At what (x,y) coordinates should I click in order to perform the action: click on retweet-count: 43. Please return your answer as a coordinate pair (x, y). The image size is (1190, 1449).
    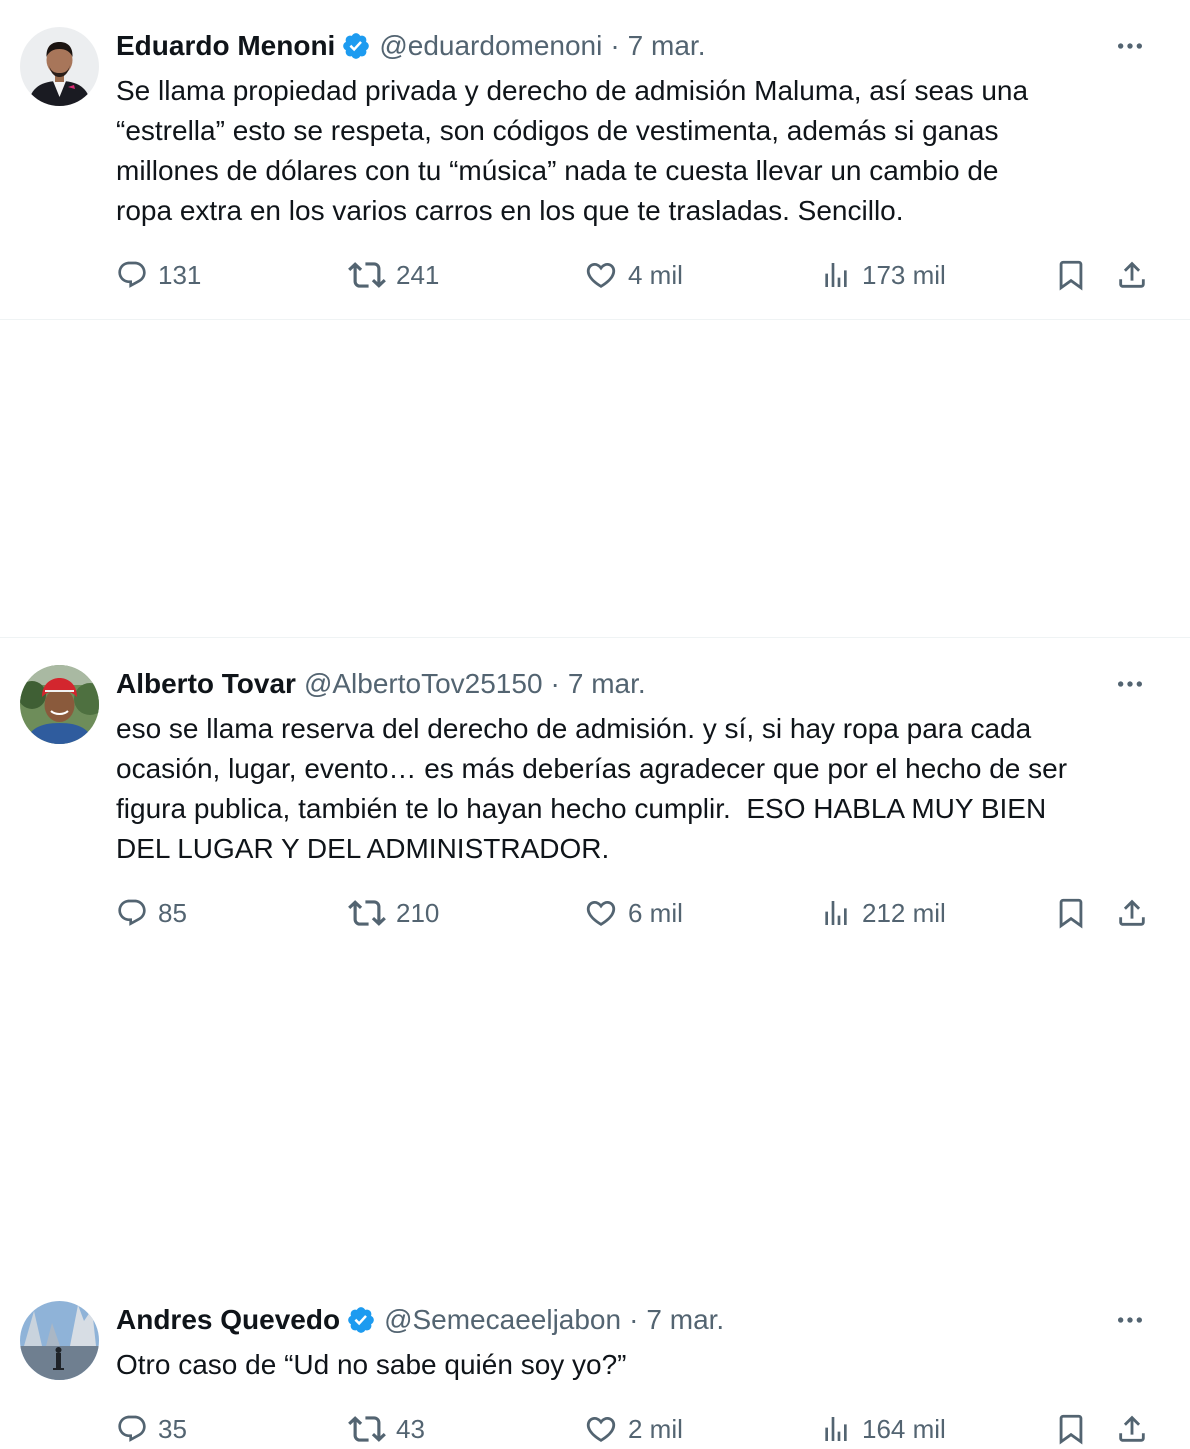
    Looking at the image, I should click on (410, 1428).